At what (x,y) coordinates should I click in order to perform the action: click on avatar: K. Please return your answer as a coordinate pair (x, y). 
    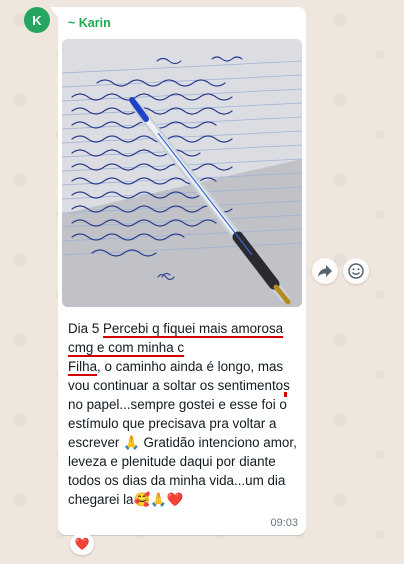
    Looking at the image, I should click on (37, 20).